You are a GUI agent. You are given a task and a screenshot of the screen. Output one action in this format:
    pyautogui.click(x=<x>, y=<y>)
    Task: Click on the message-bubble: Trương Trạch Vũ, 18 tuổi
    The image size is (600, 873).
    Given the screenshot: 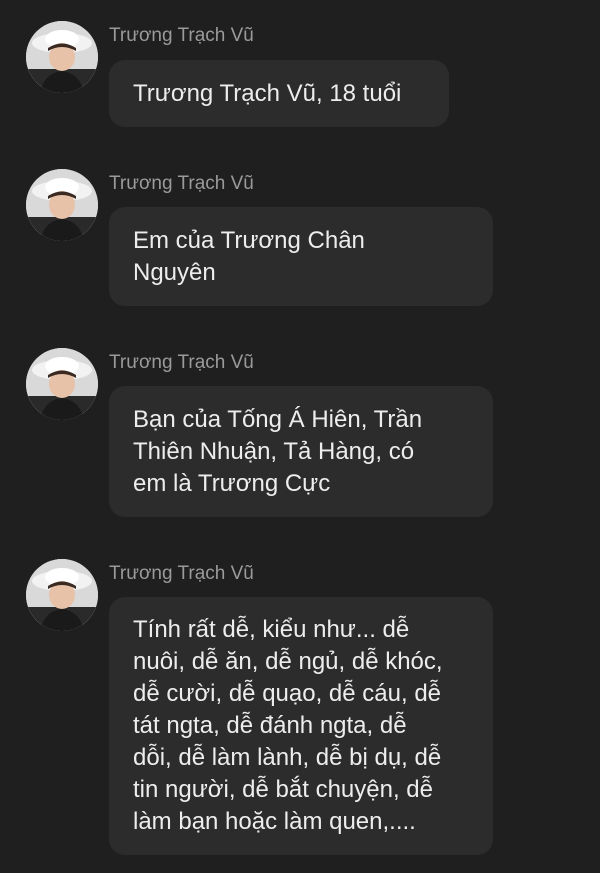 What is the action you would take?
    pyautogui.click(x=279, y=93)
    